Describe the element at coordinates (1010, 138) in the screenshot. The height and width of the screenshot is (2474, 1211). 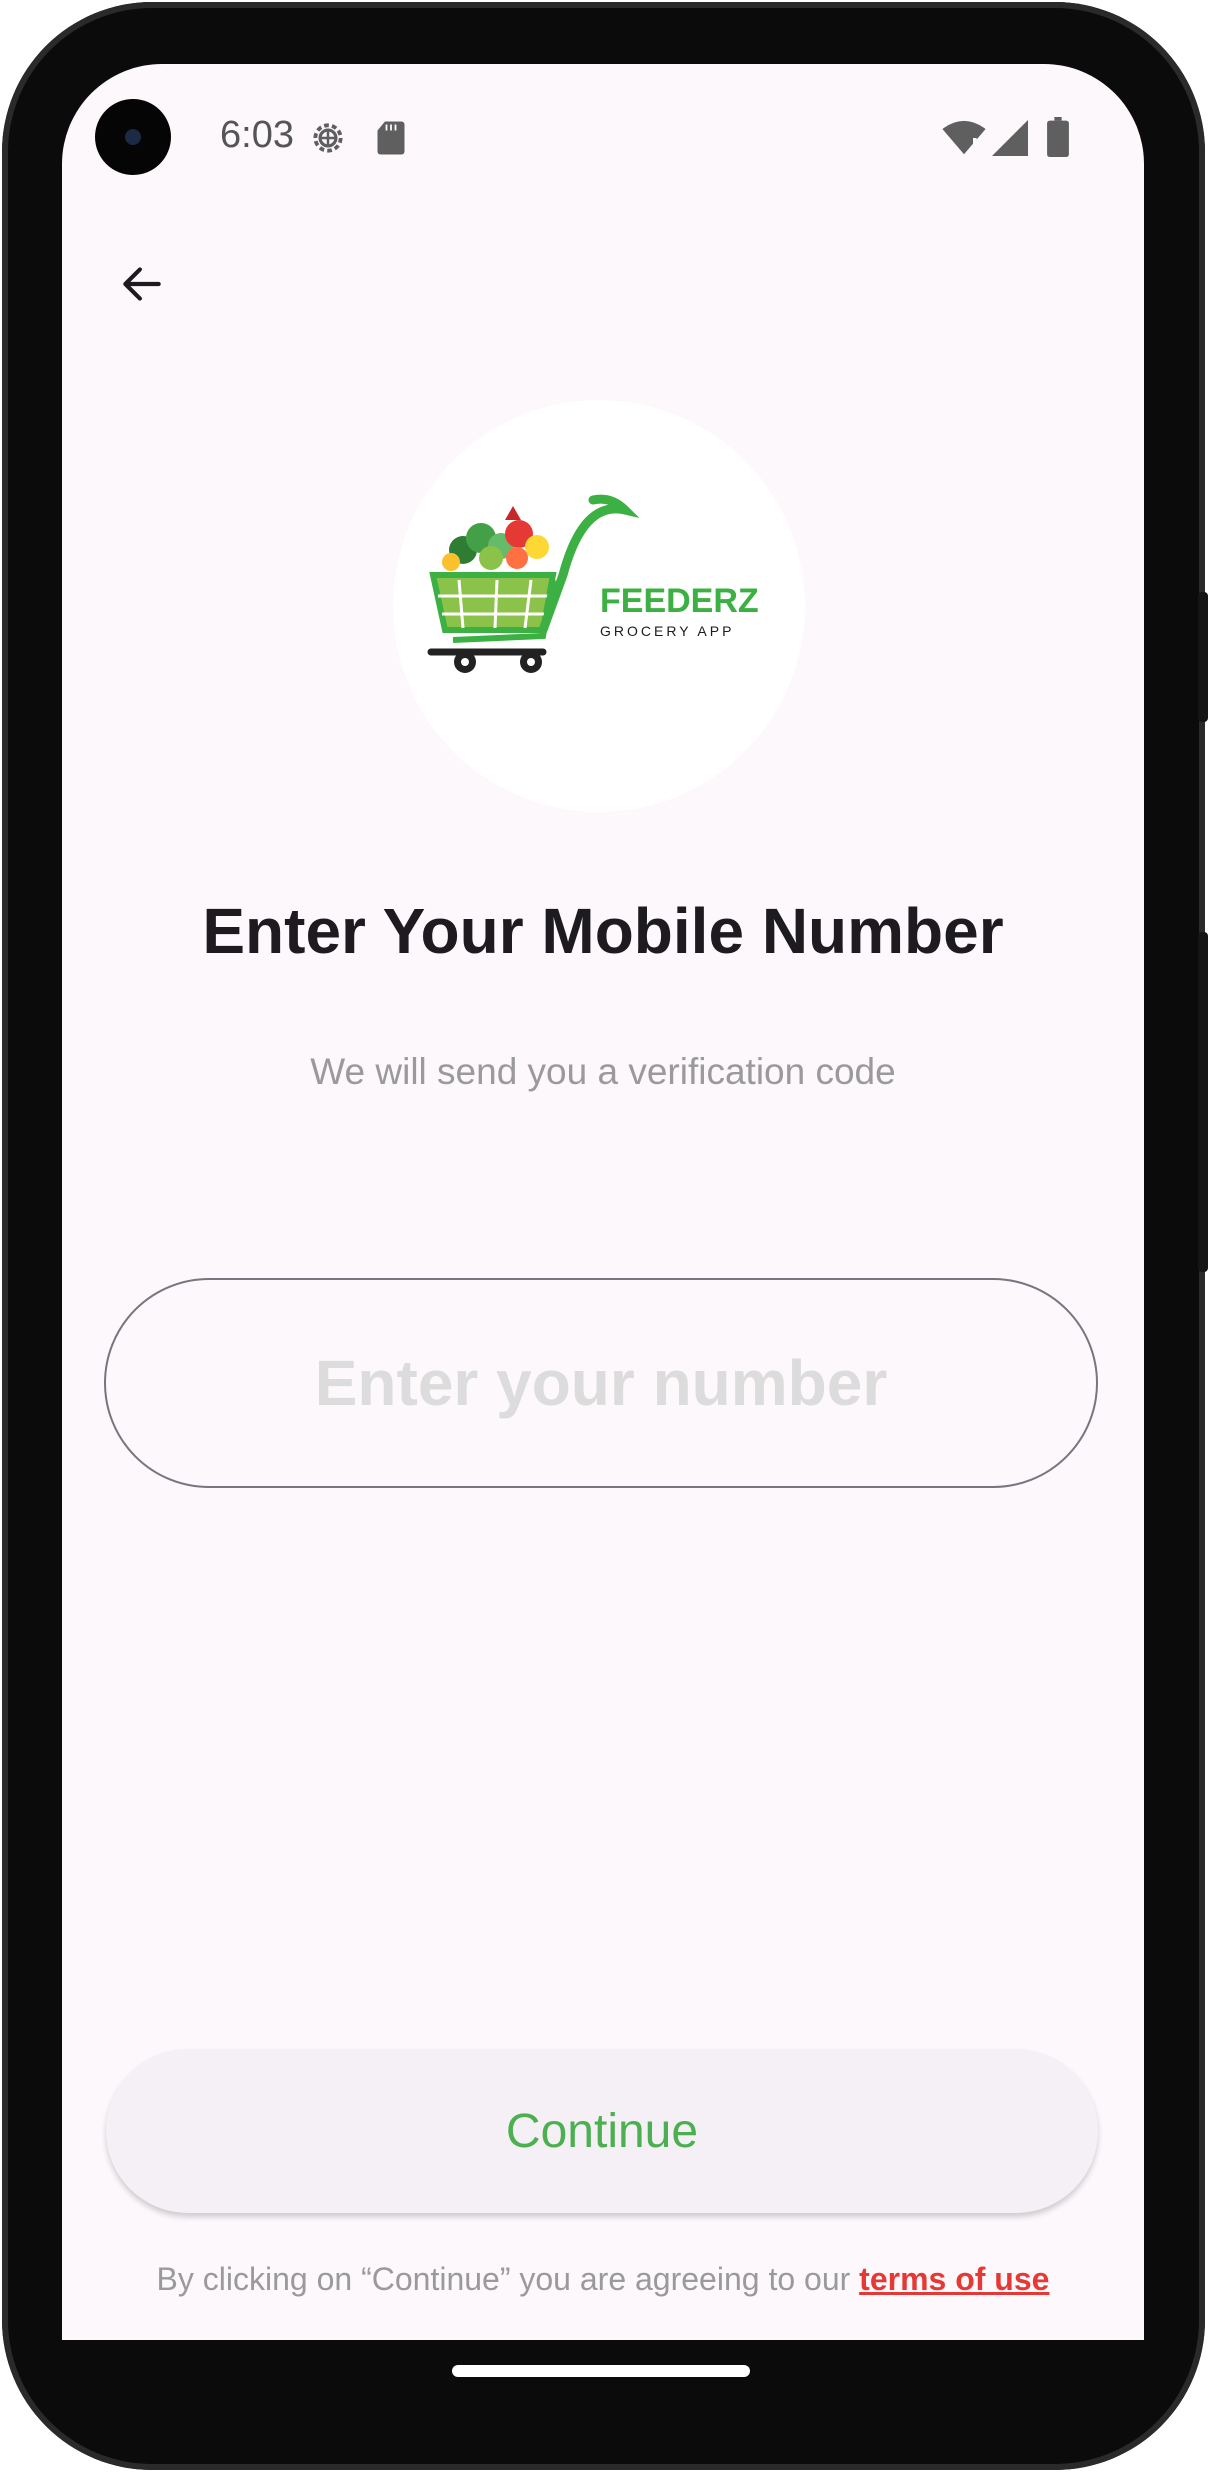
I see `signal-icon` at that location.